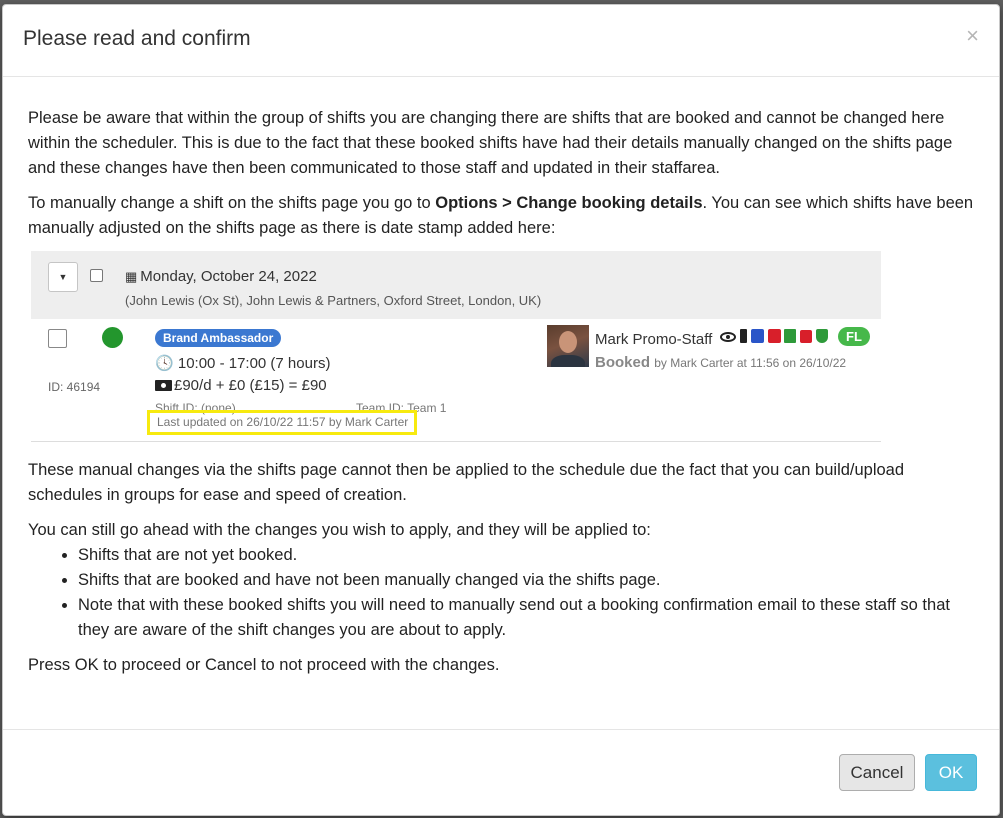  Describe the element at coordinates (568, 346) in the screenshot. I see `avatar` at that location.